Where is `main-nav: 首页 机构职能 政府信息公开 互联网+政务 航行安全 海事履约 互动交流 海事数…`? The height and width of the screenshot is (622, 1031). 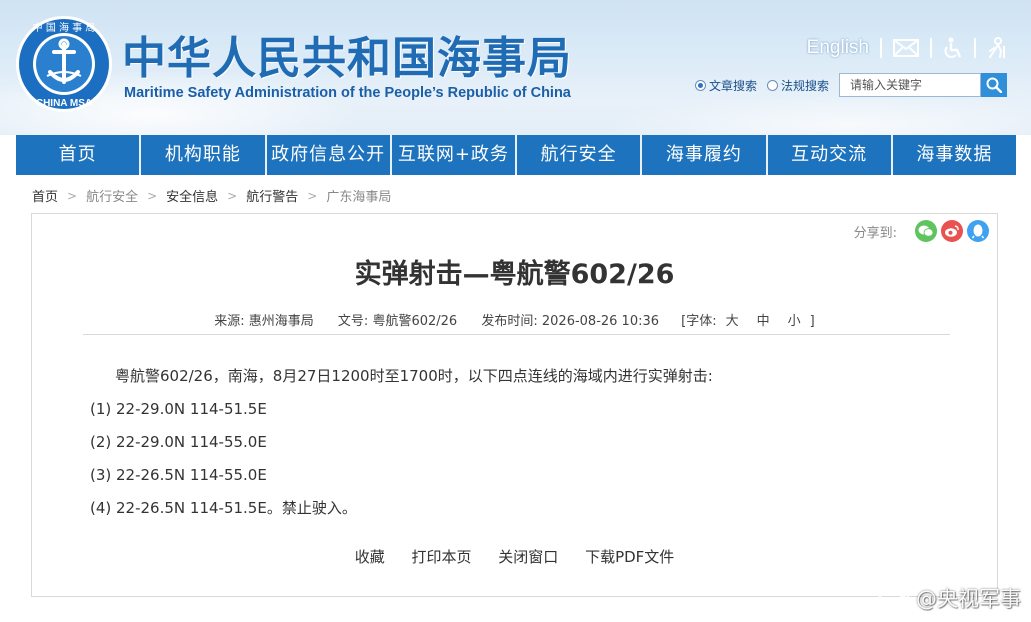
main-nav: 首页 机构职能 政府信息公开 互联网+政务 航行安全 海事履约 互动交流 海事数… is located at coordinates (516, 155).